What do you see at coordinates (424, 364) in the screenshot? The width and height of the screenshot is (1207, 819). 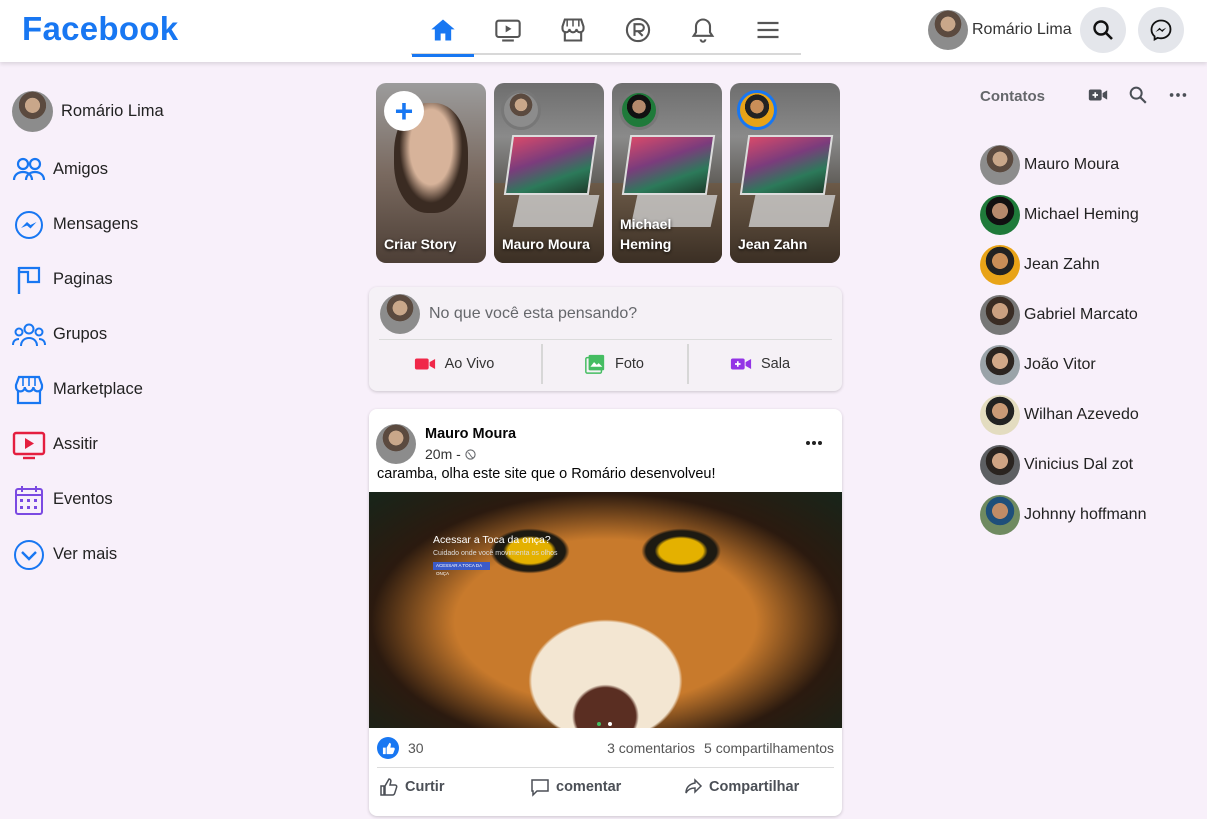 I see `live-video-icon` at bounding box center [424, 364].